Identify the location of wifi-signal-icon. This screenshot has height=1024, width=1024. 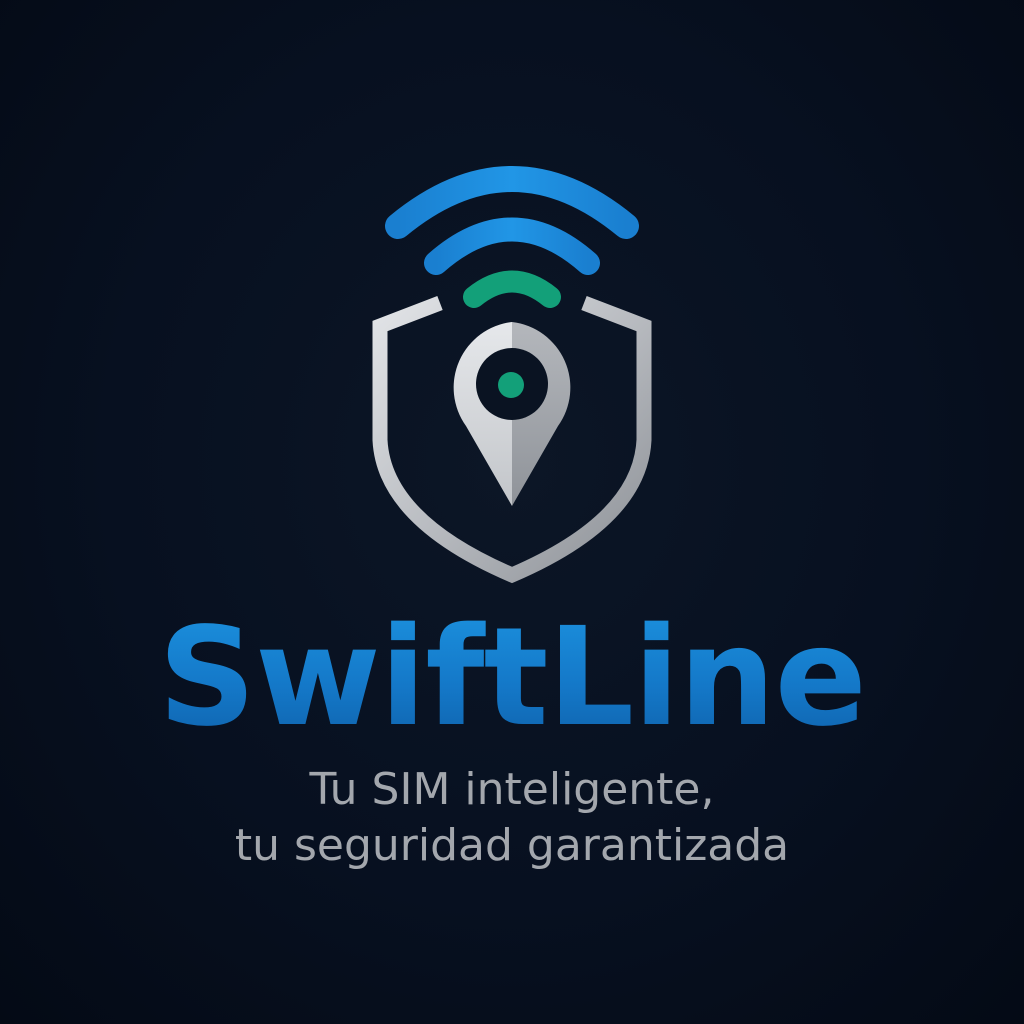
(512, 237).